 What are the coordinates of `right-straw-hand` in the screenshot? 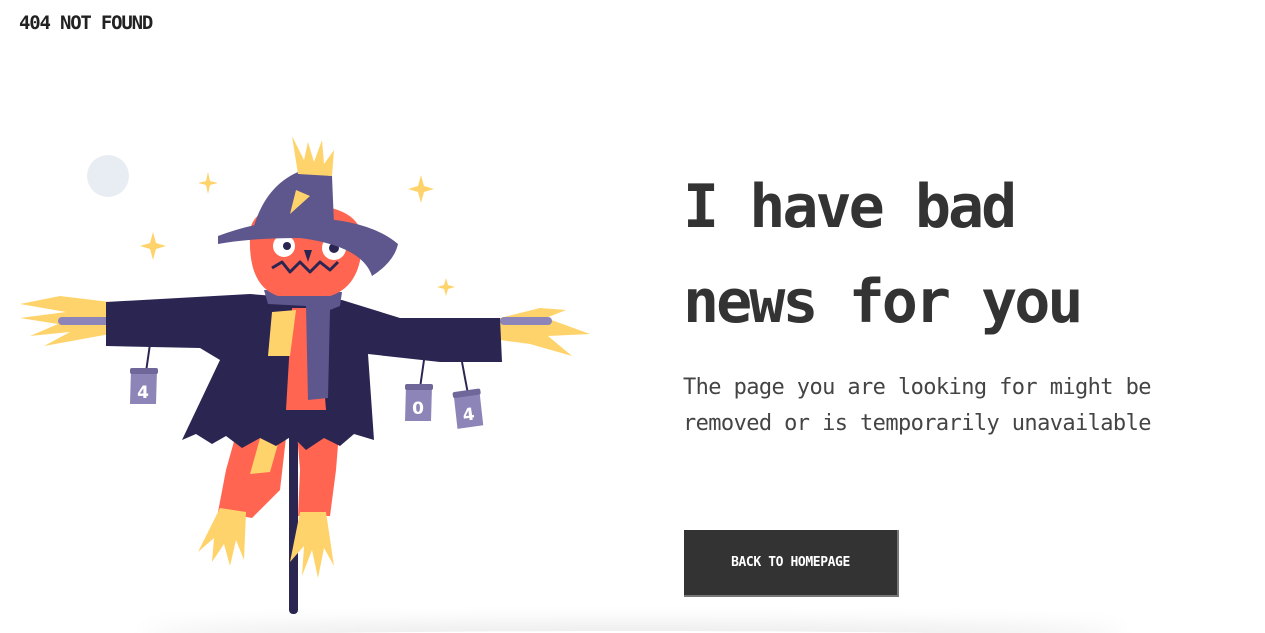 It's located at (545, 332).